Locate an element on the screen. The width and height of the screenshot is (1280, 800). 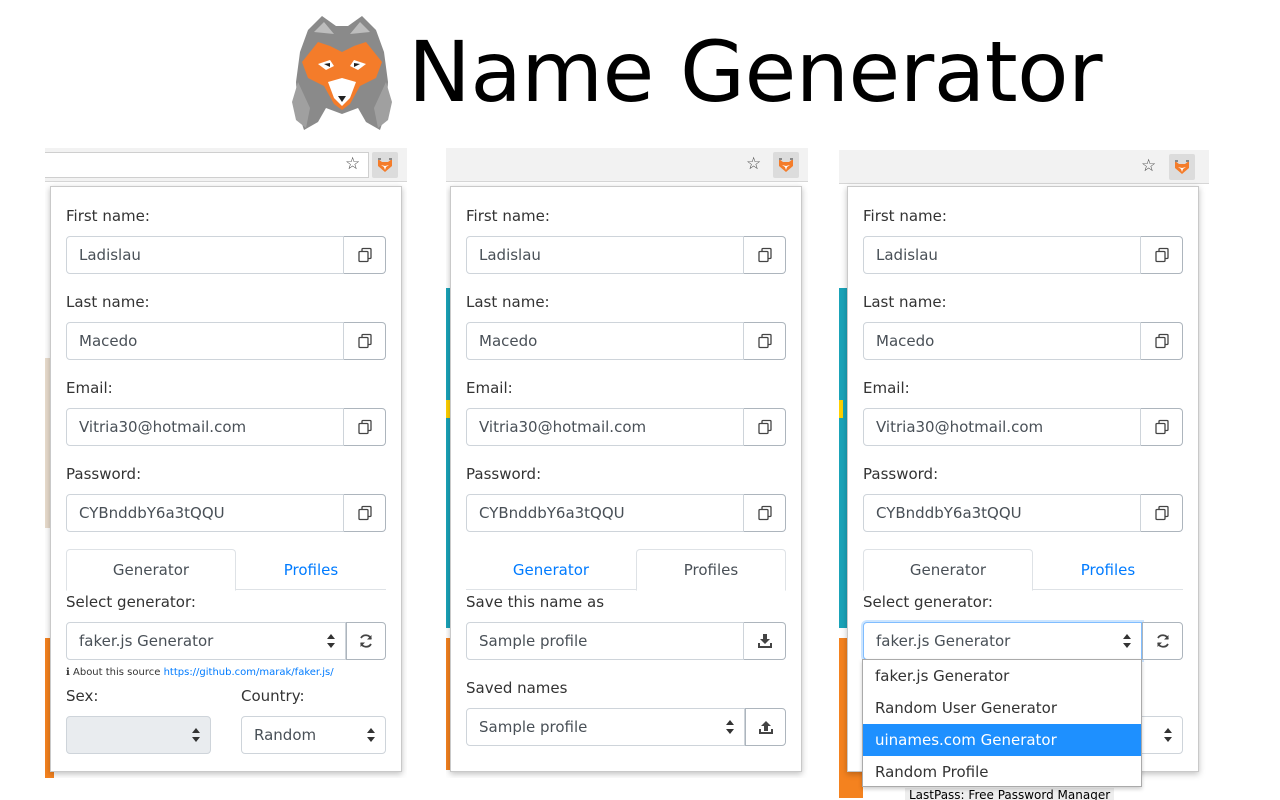
address-bar is located at coordinates (207, 165).